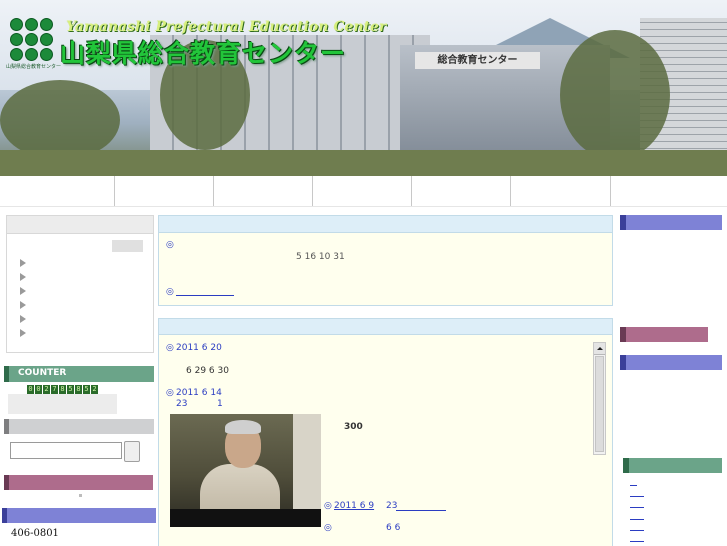 The image size is (727, 546). What do you see at coordinates (4, 515) in the screenshot?
I see `access-header-tab` at bounding box center [4, 515].